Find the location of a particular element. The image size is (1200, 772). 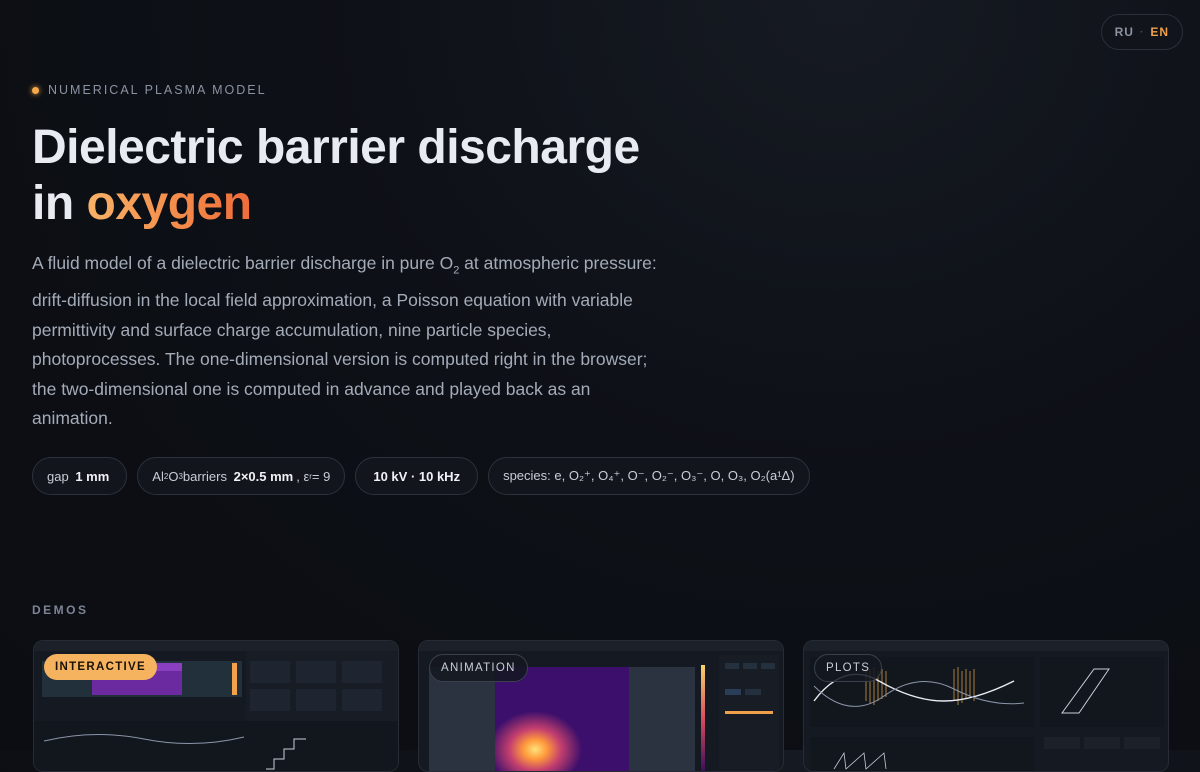

chip-gap-value: 1 mm is located at coordinates (92, 476).